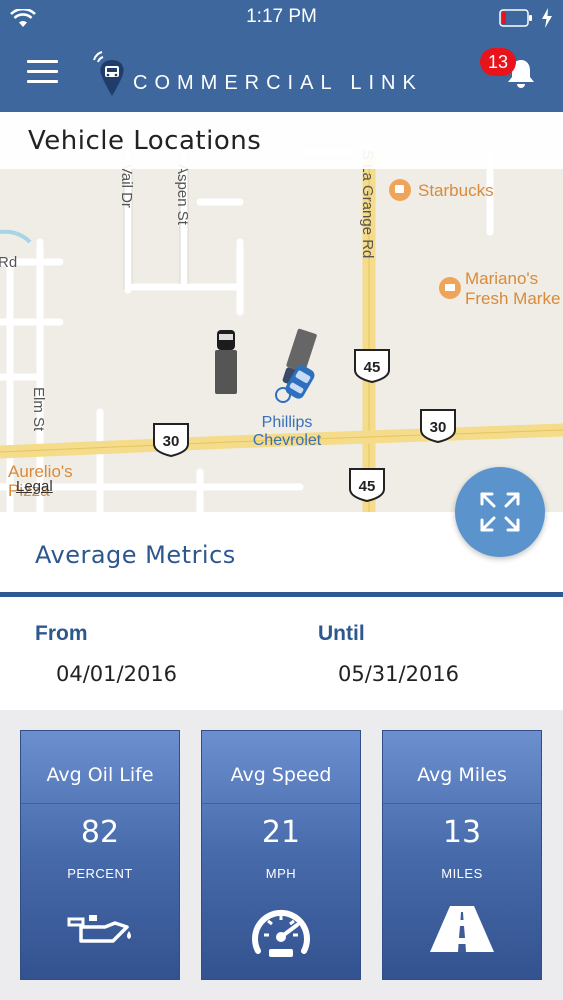  Describe the element at coordinates (462, 855) in the screenshot. I see `miles-card: Avg Miles 13 MILES` at that location.